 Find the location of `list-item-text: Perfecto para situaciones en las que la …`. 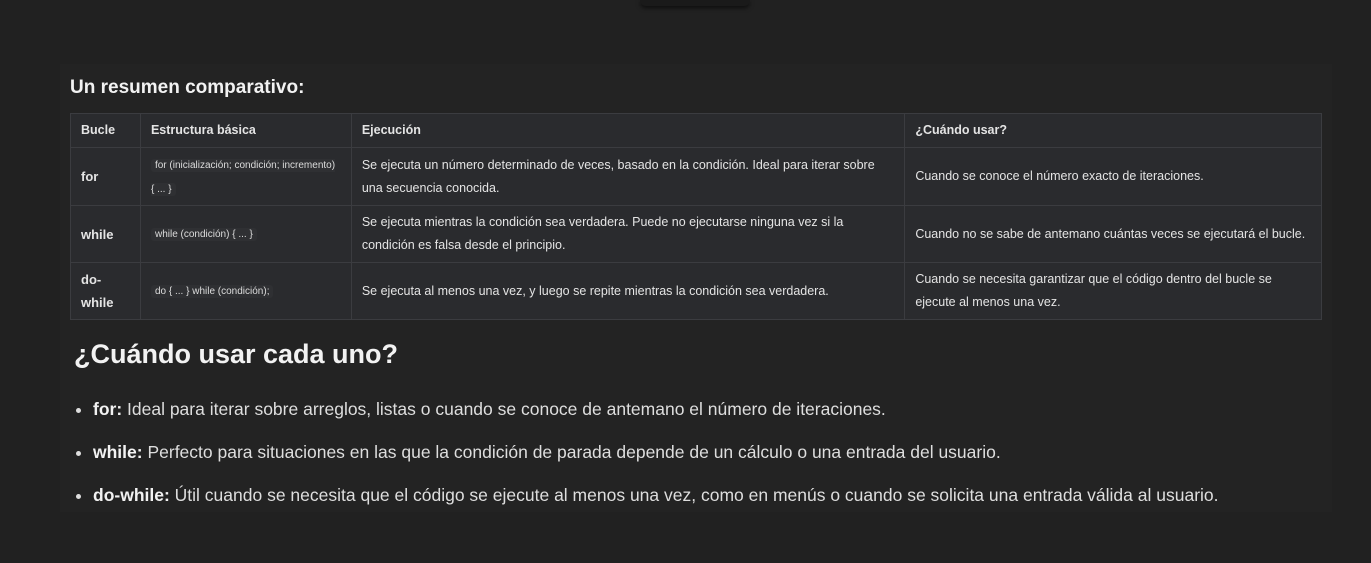

list-item-text: Perfecto para situaciones en las que la … is located at coordinates (571, 452).